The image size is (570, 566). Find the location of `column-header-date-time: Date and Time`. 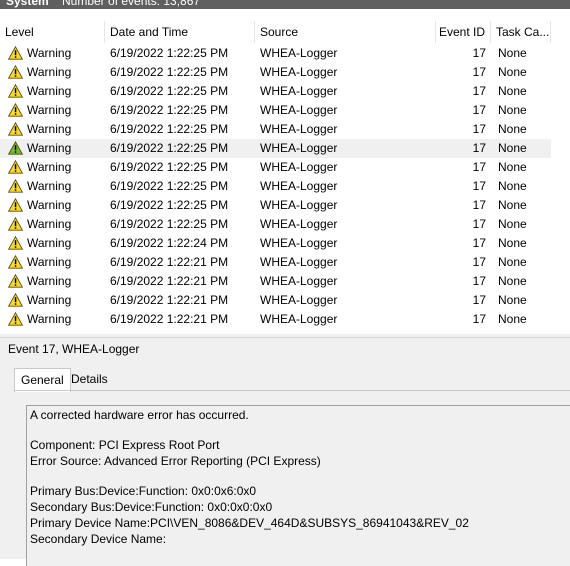

column-header-date-time: Date and Time is located at coordinates (180, 32).